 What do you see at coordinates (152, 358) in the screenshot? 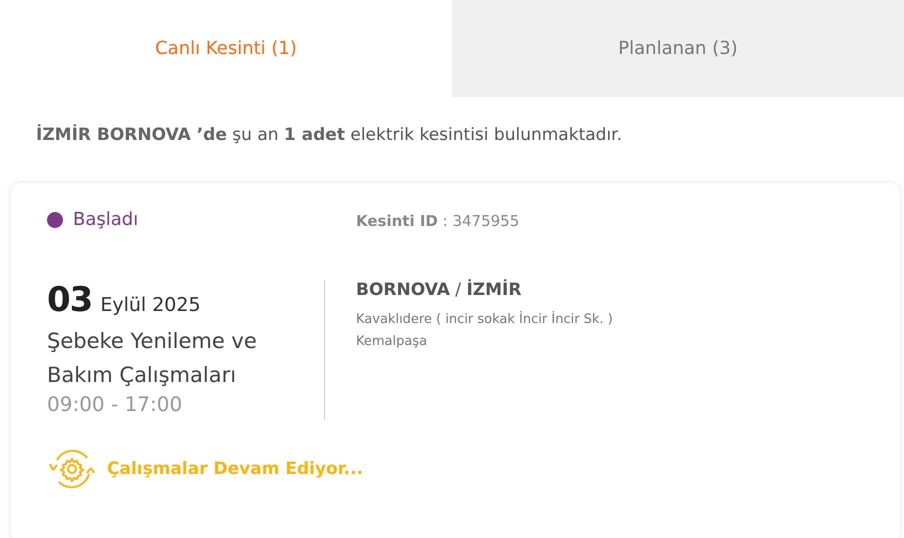
I see `outage-title: Şebeke Yenileme ve Bakım Çalışmaları` at bounding box center [152, 358].